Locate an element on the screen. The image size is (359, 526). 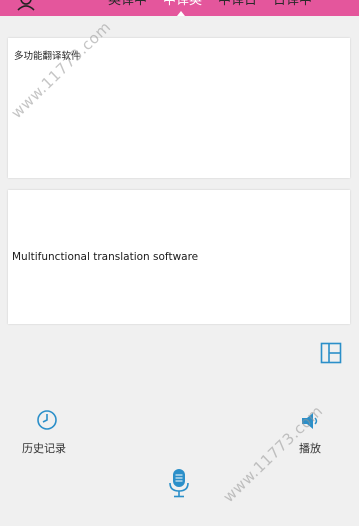
play-label: 播放 is located at coordinates (310, 448).